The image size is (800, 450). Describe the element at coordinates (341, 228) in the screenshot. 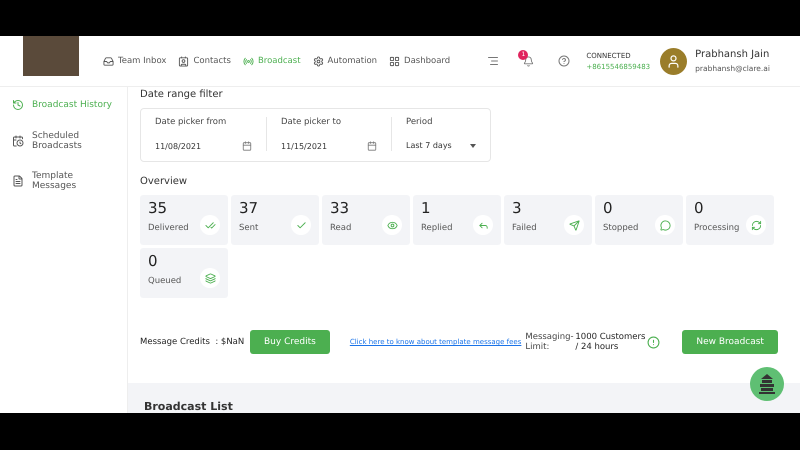

I see `stat-label: Read` at that location.